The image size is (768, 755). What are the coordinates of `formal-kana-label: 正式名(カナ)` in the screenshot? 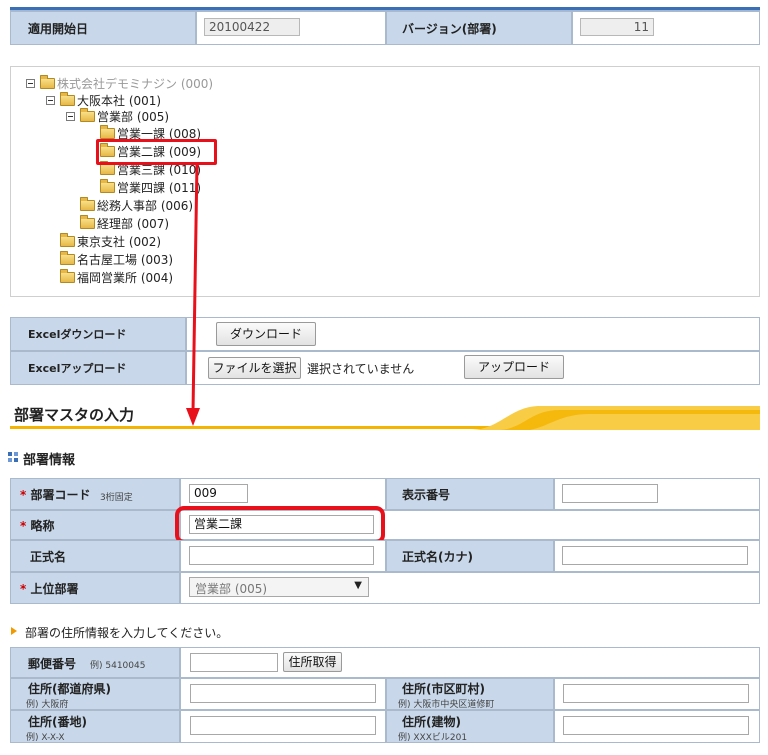 It's located at (437, 557).